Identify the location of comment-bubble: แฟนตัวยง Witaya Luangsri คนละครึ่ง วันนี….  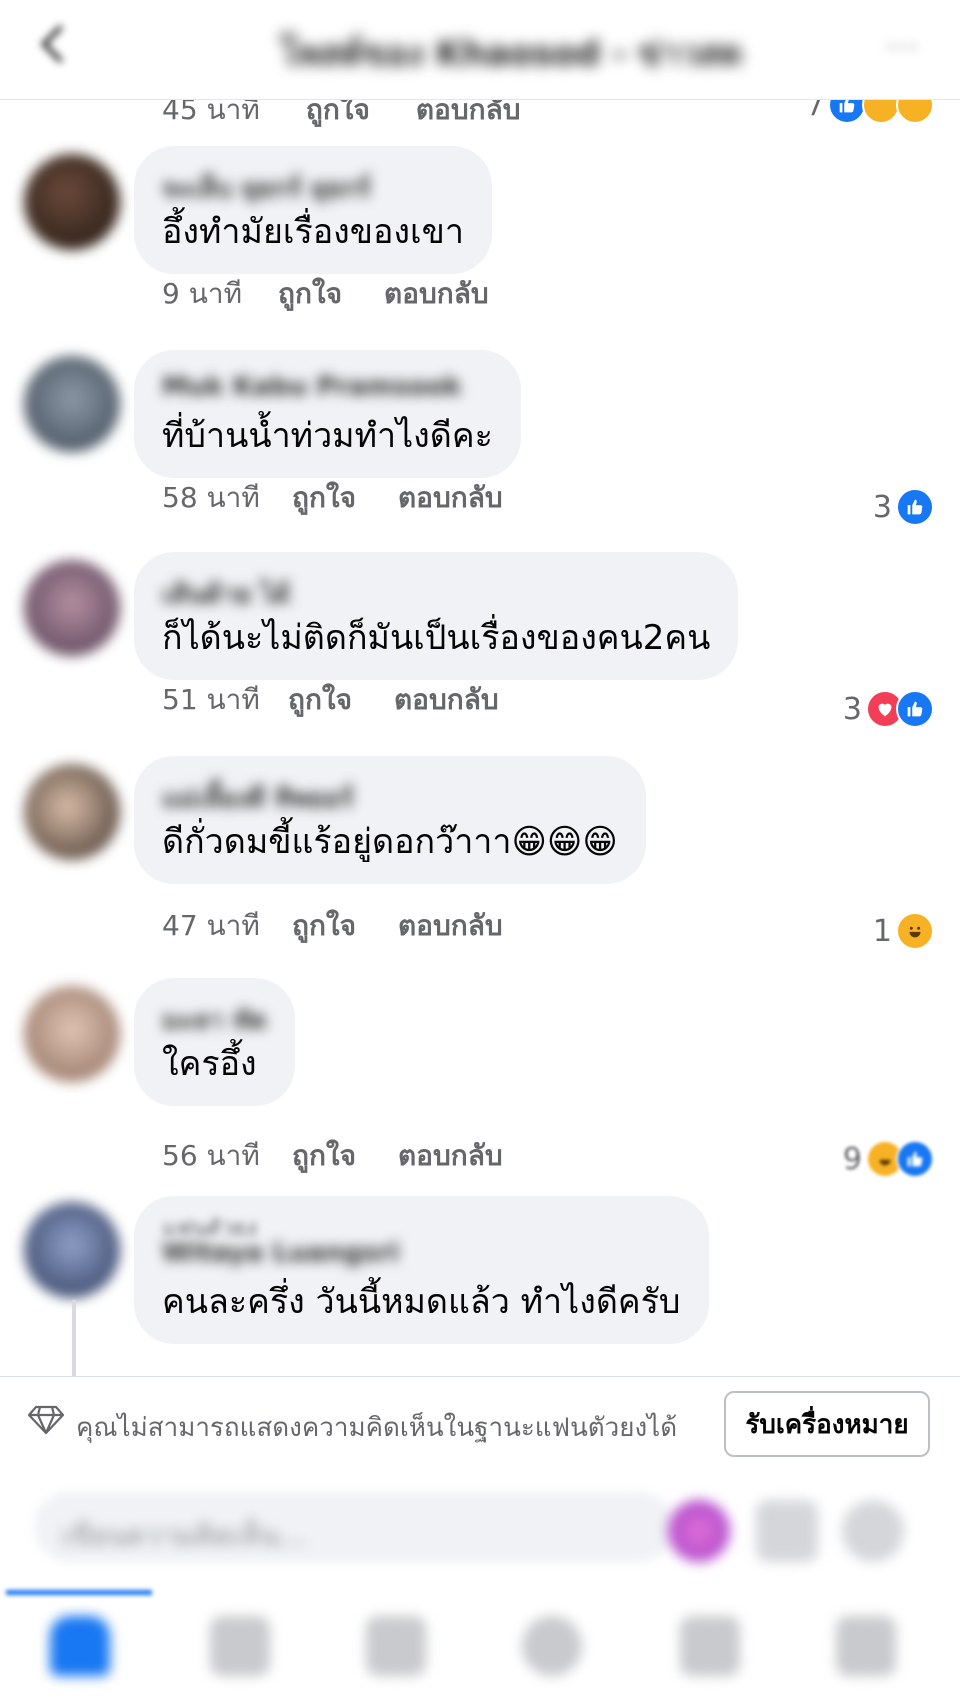
(421, 1270).